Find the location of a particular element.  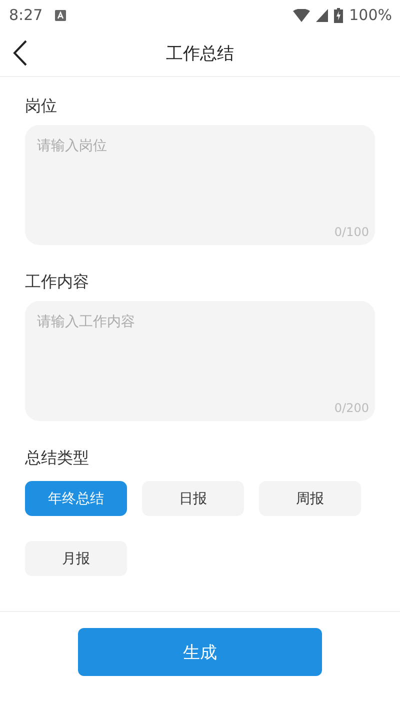

signal-icon is located at coordinates (322, 15).